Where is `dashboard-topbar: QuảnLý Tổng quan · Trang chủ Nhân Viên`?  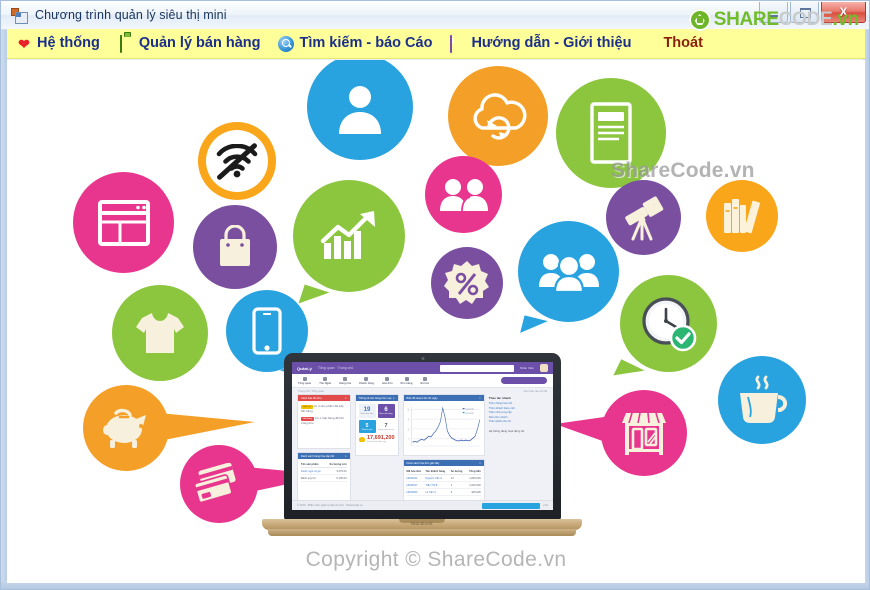 dashboard-topbar: QuảnLý Tổng quan · Trang chủ Nhân Viên is located at coordinates (422, 368).